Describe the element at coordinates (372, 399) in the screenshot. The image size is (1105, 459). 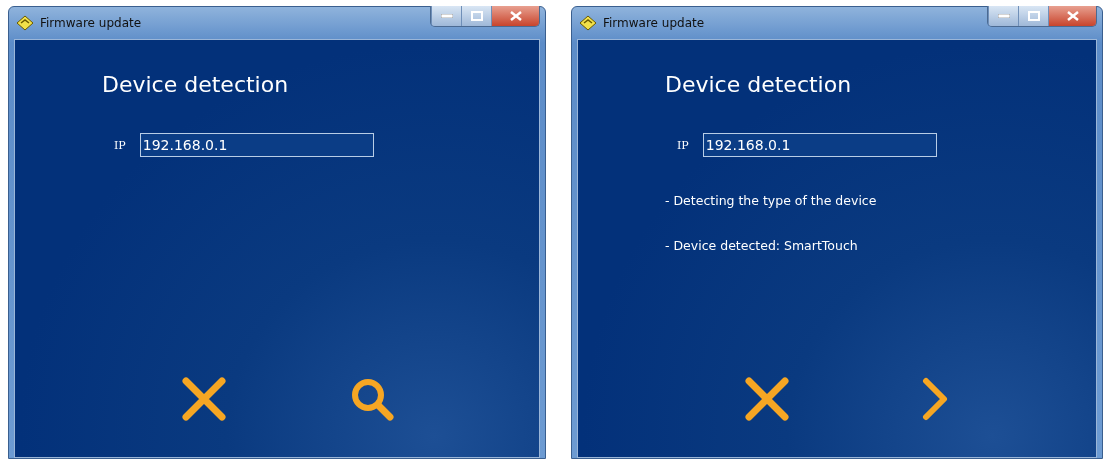
I see `search-icon` at that location.